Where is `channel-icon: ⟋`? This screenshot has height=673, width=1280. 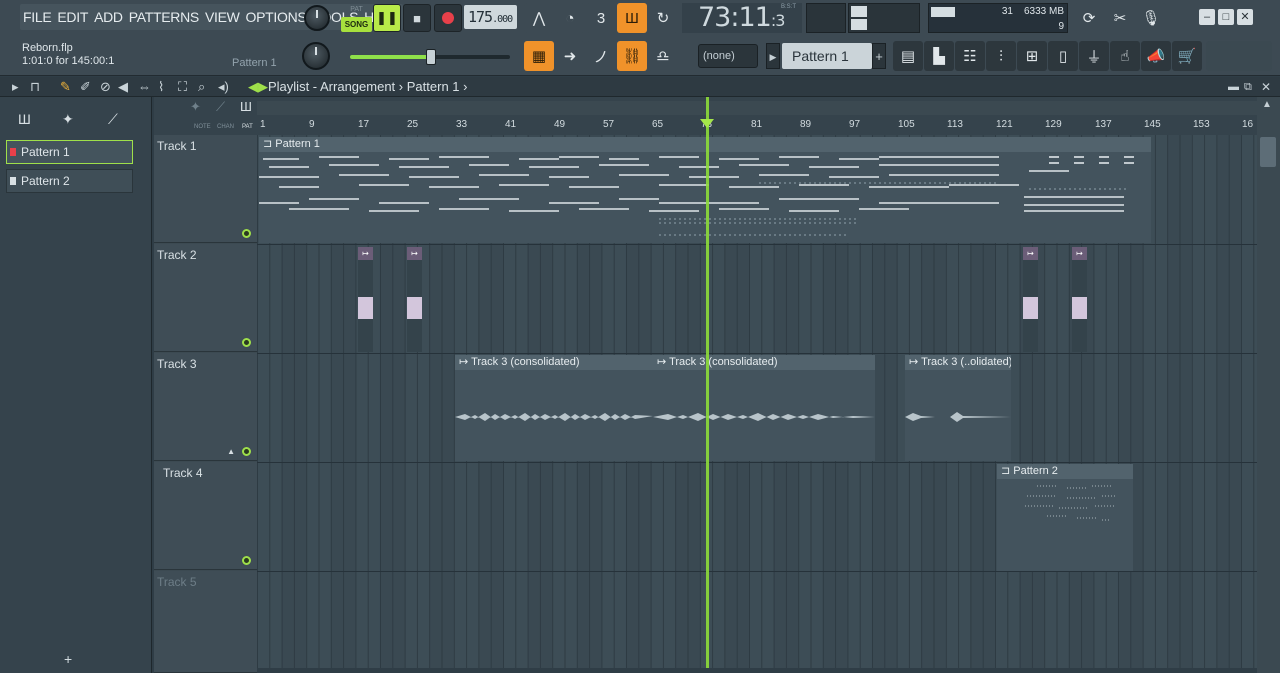
channel-icon: ⟋ is located at coordinates (220, 107).